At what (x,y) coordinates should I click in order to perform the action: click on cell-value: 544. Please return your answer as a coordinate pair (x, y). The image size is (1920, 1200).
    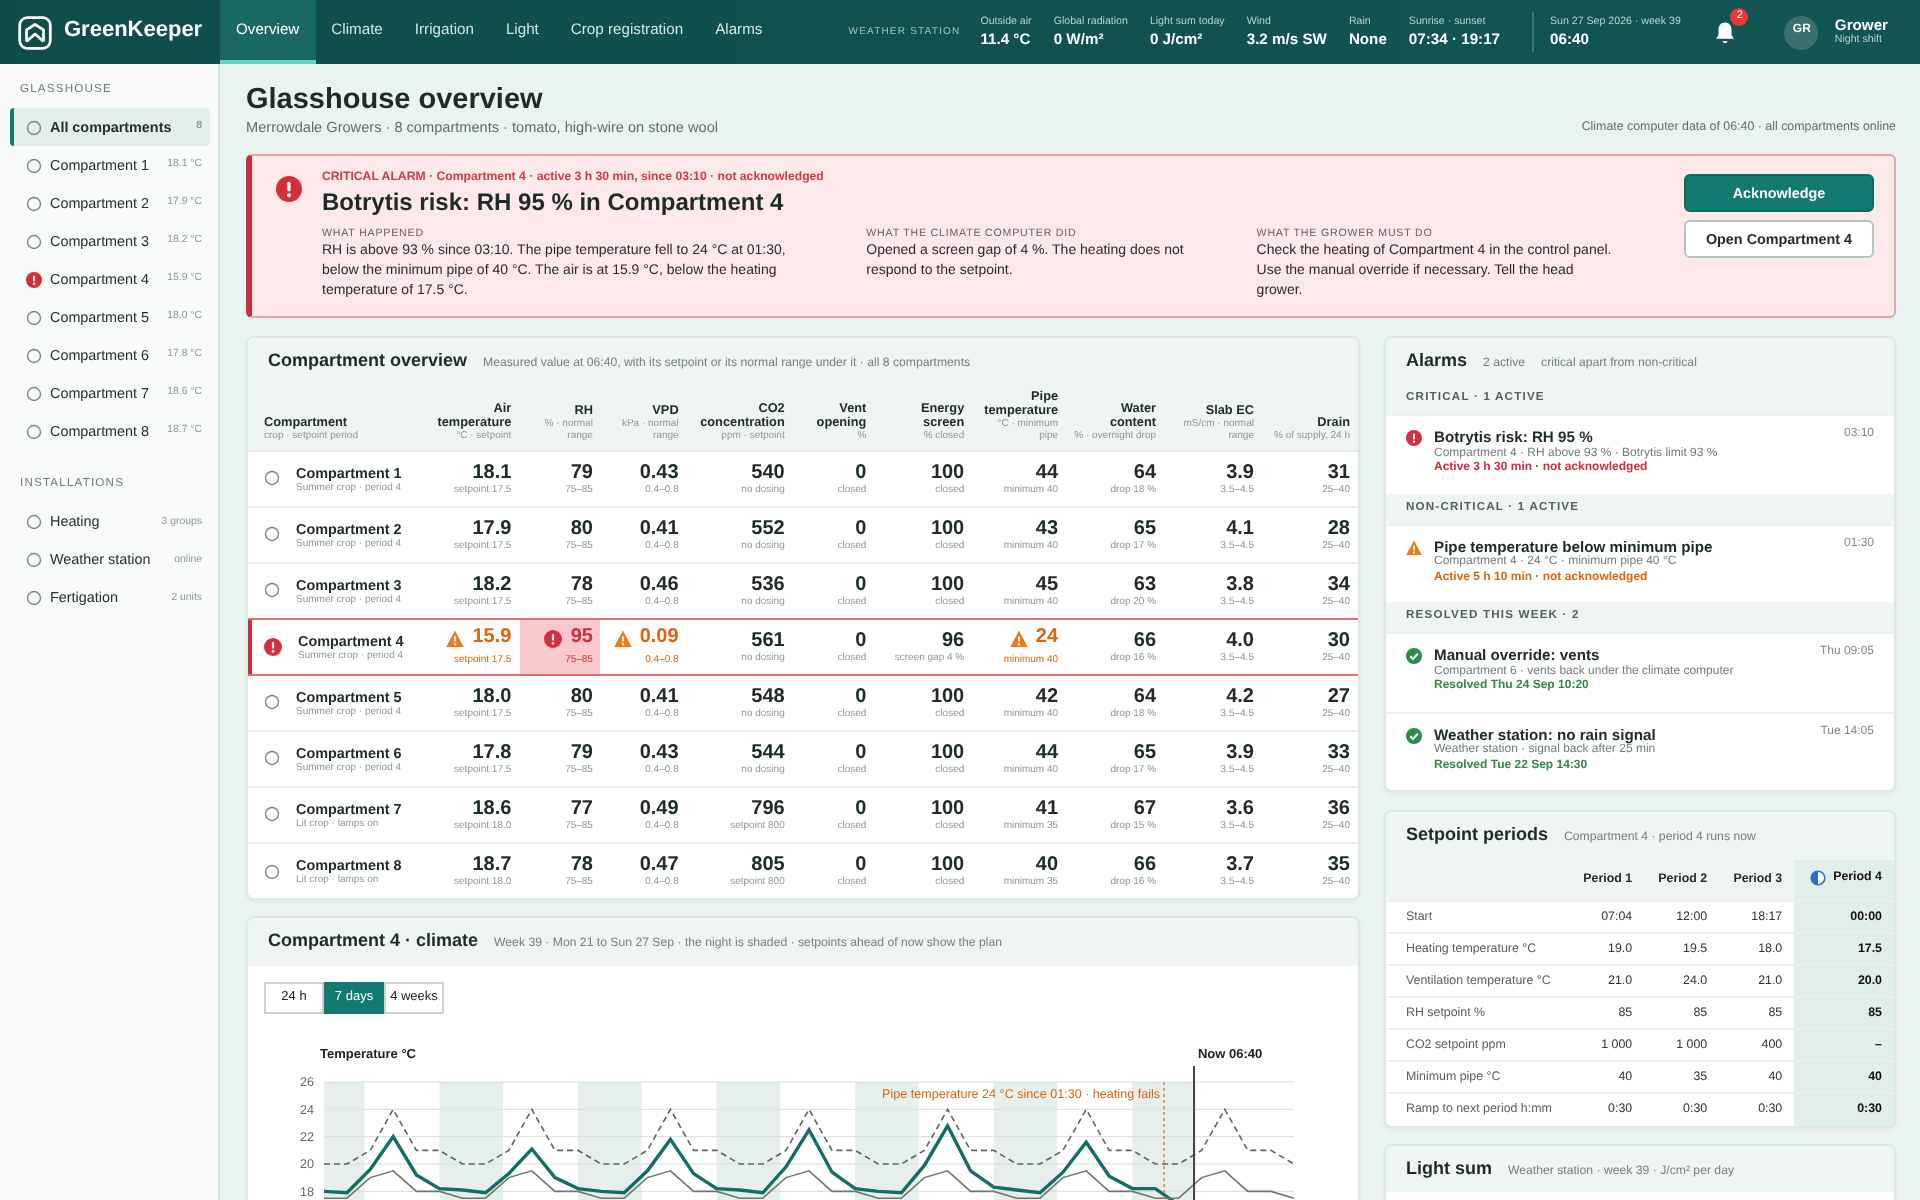
    Looking at the image, I should click on (768, 752).